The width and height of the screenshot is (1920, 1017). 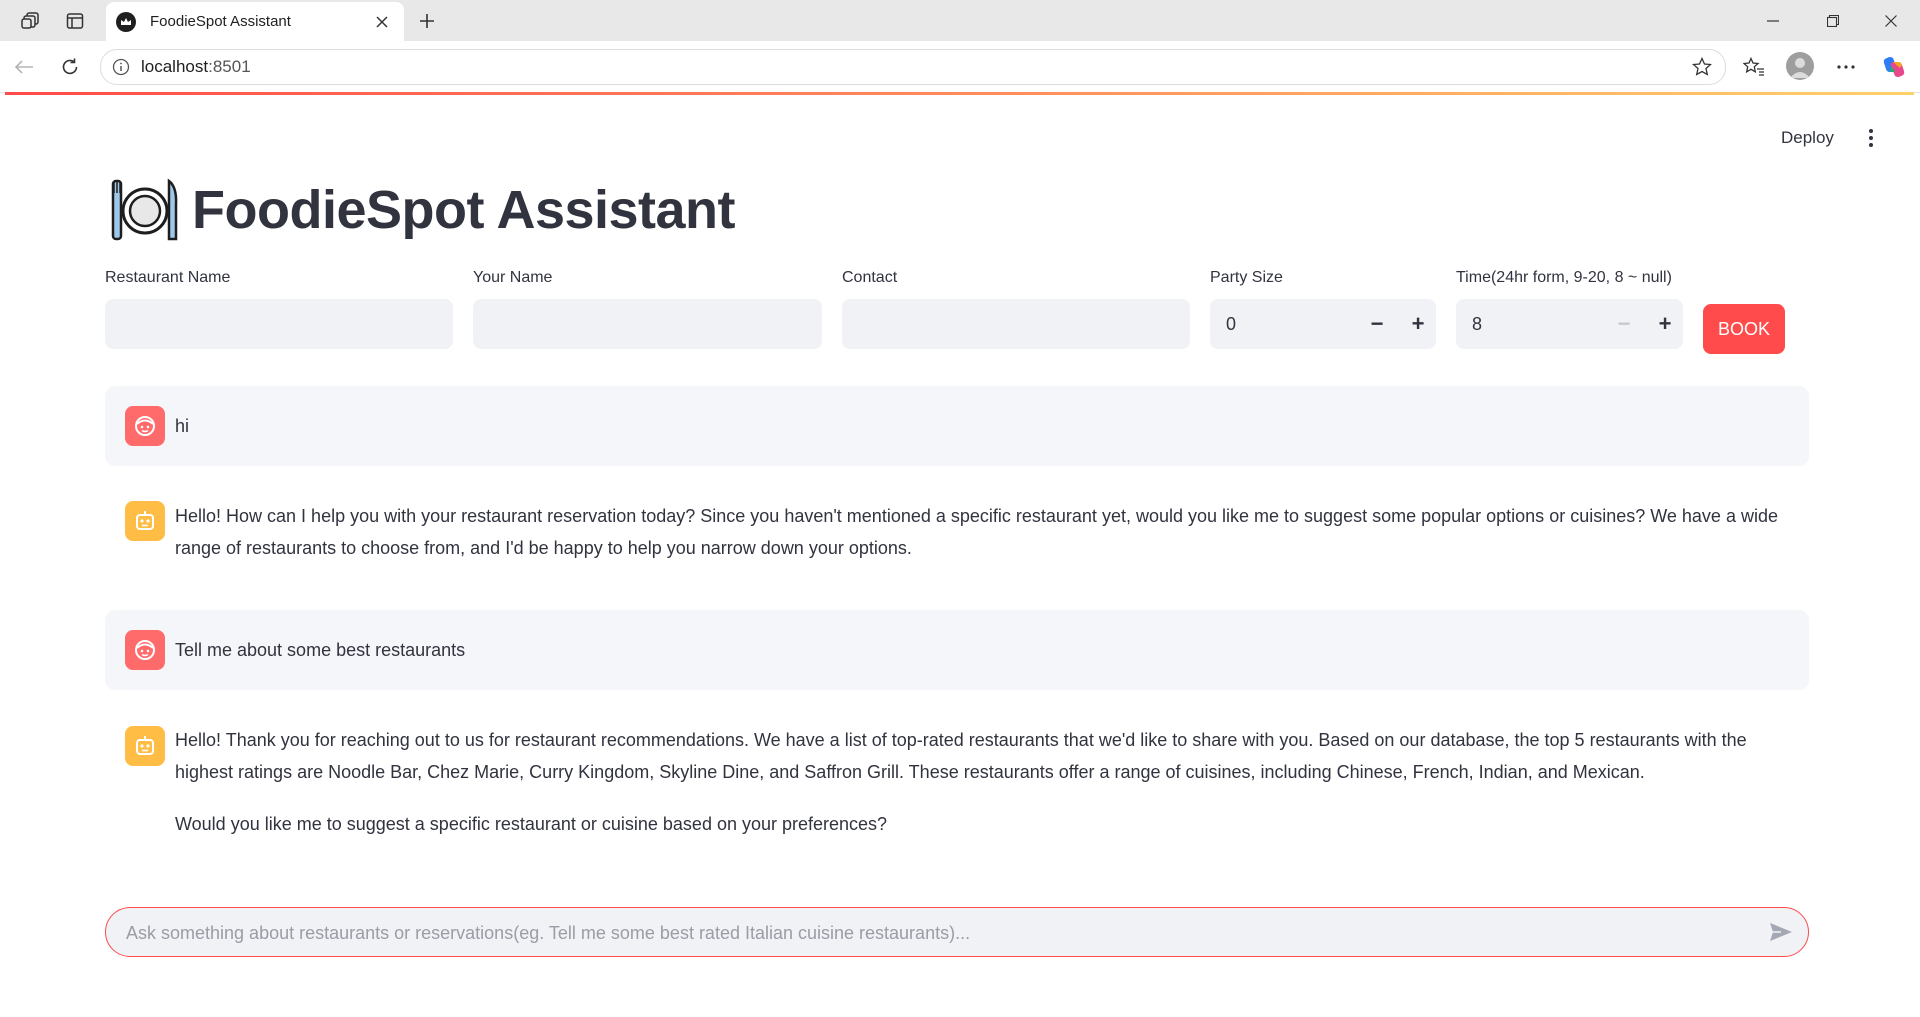 What do you see at coordinates (1833, 21) in the screenshot?
I see `restore-icon` at bounding box center [1833, 21].